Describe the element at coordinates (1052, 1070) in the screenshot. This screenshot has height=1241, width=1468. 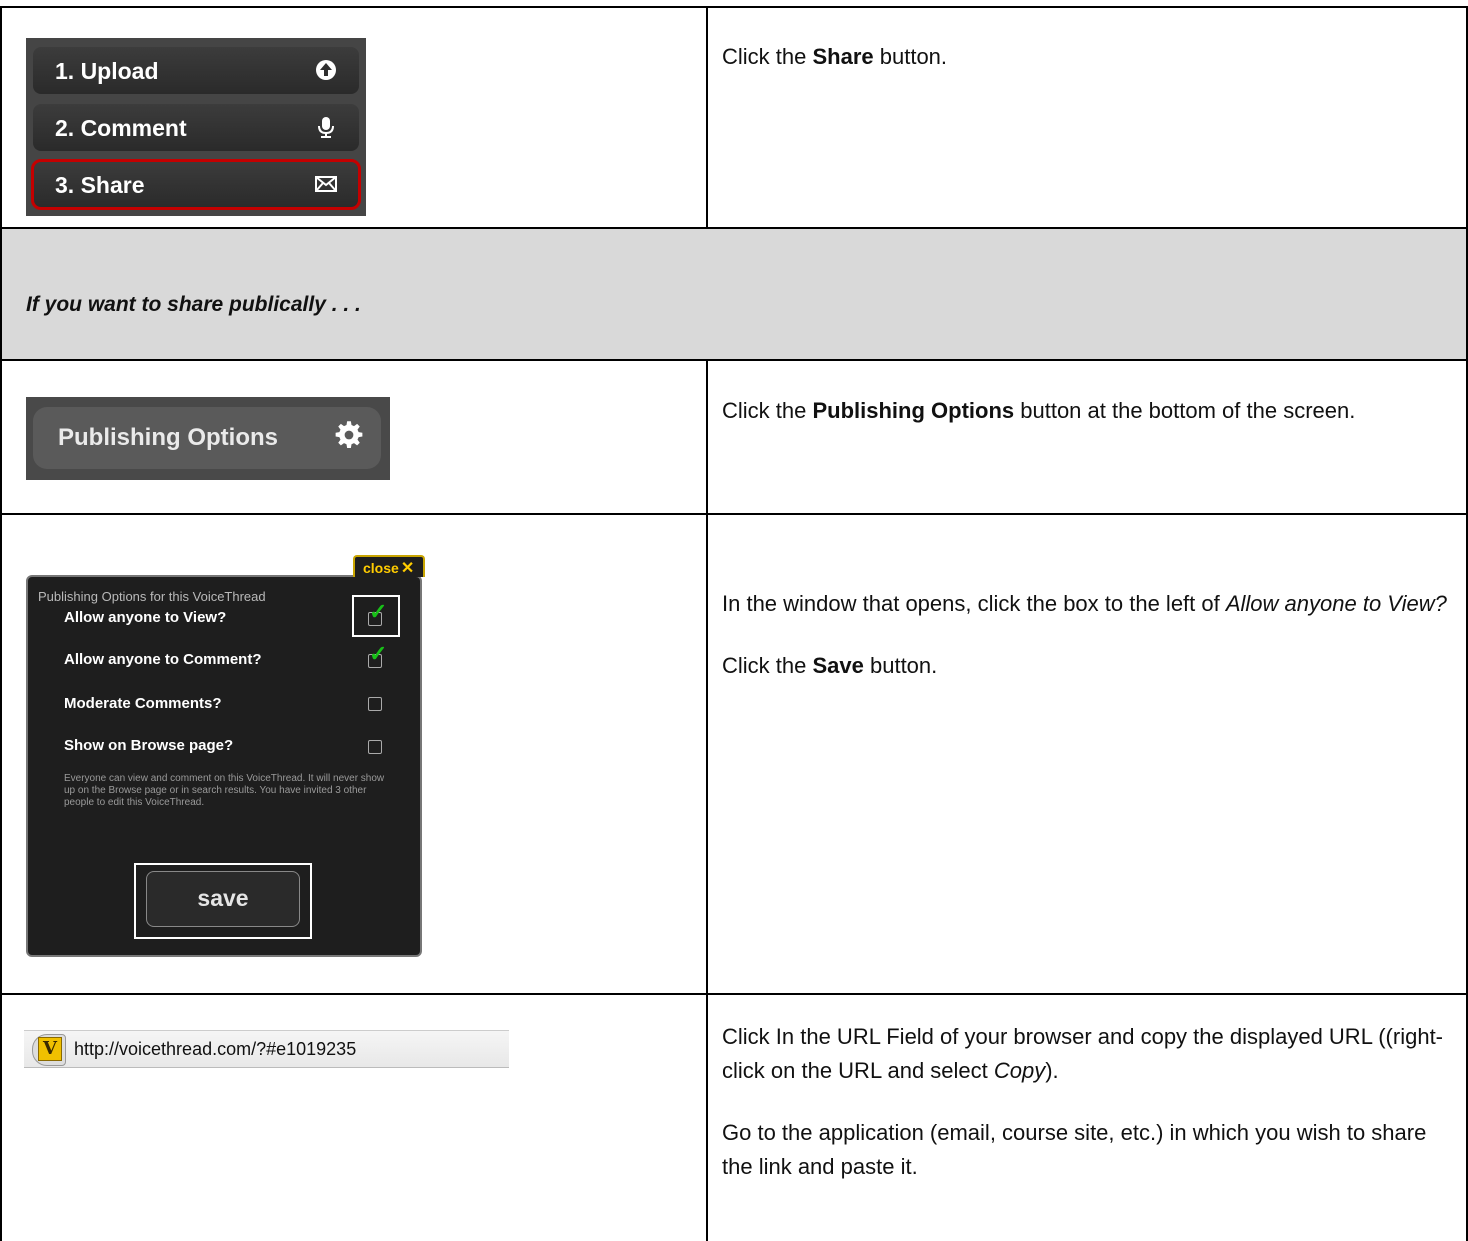
I see `instruction-text: ).` at that location.